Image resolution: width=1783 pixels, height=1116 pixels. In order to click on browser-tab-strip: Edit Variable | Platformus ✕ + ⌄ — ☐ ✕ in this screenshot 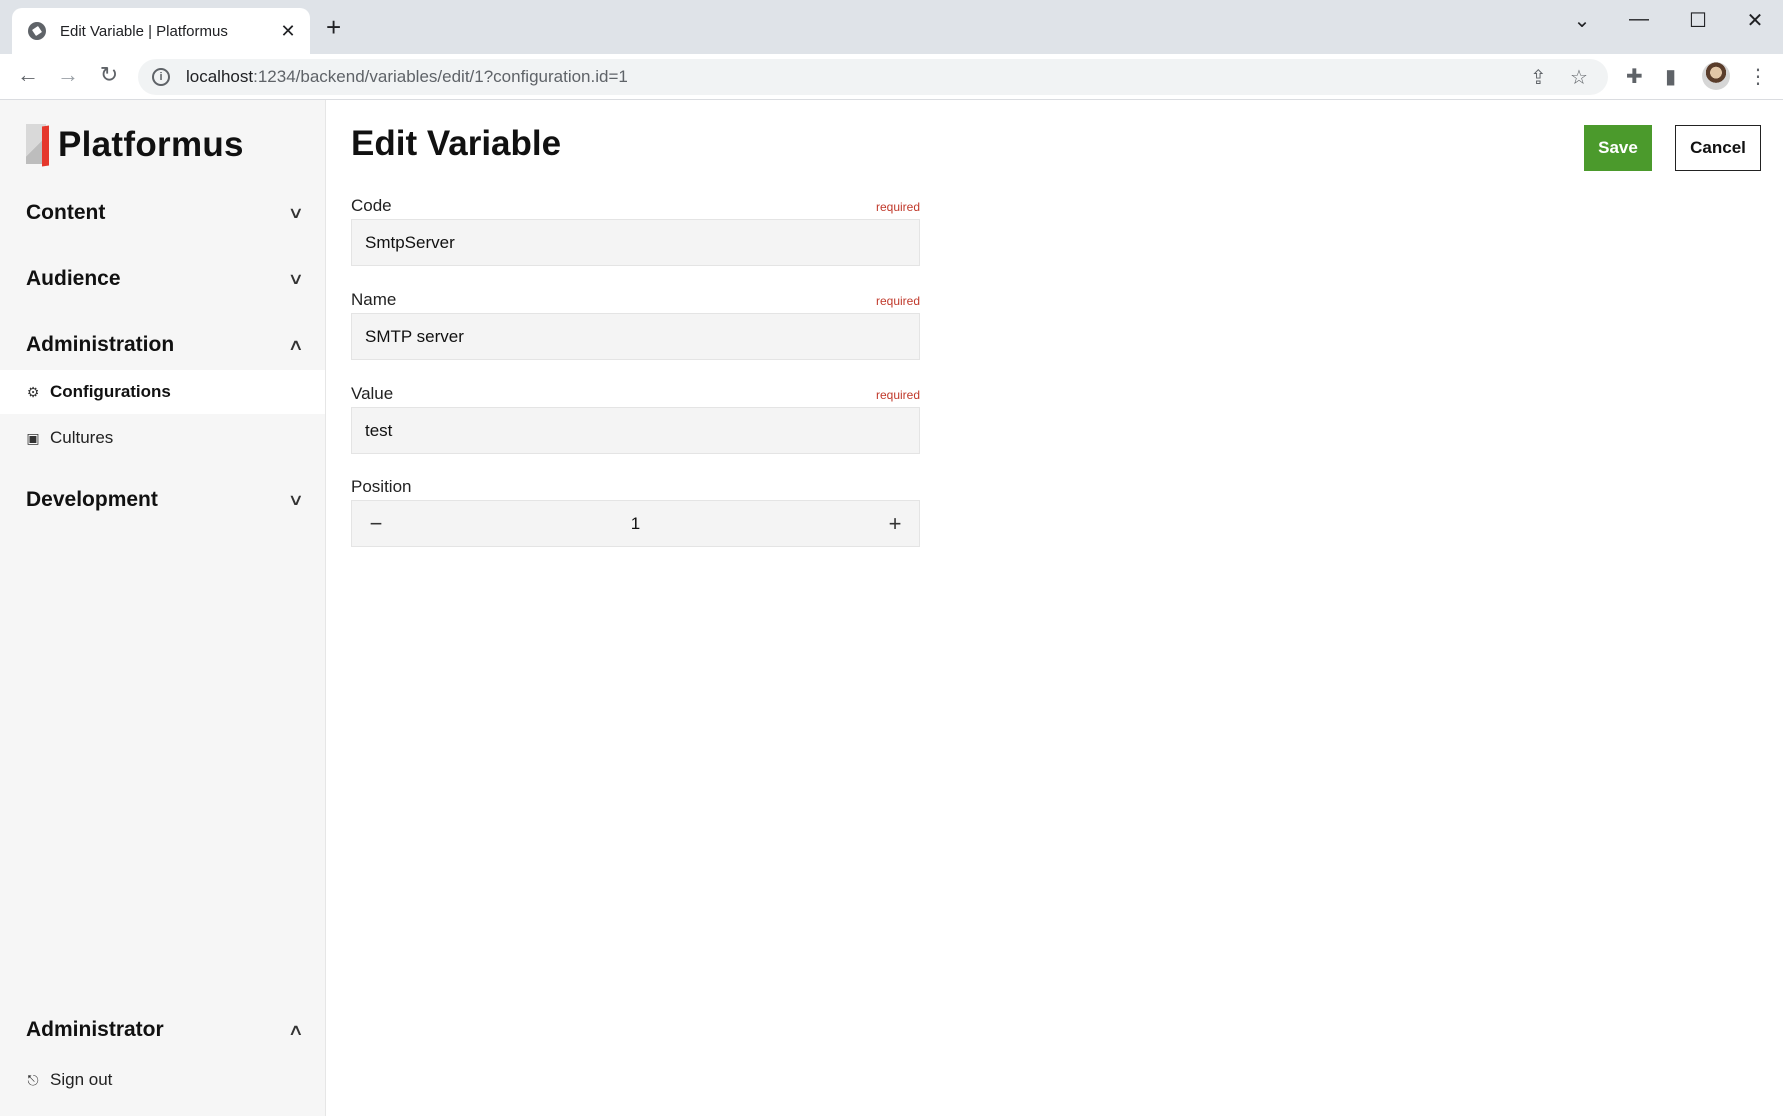, I will do `click(891, 27)`.